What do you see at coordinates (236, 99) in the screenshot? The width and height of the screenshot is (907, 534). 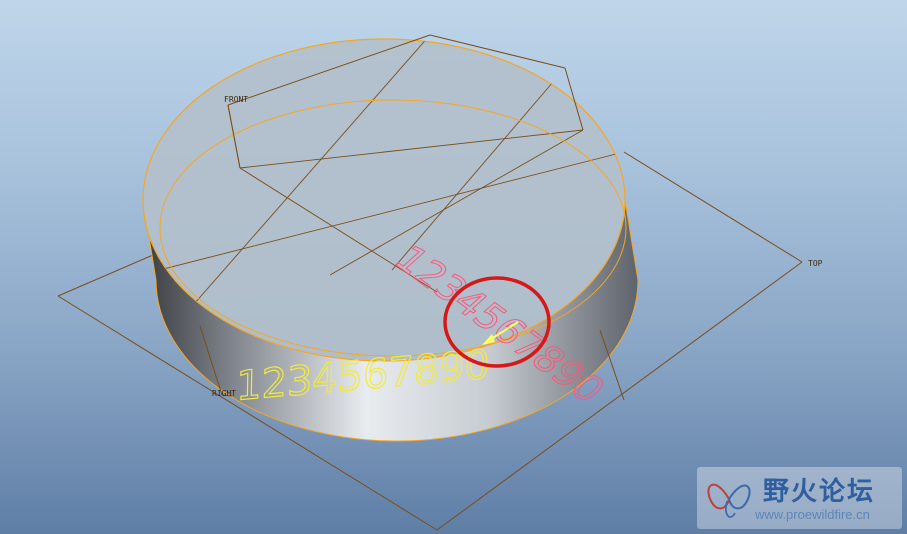 I see `front-plane-label: FRONT` at bounding box center [236, 99].